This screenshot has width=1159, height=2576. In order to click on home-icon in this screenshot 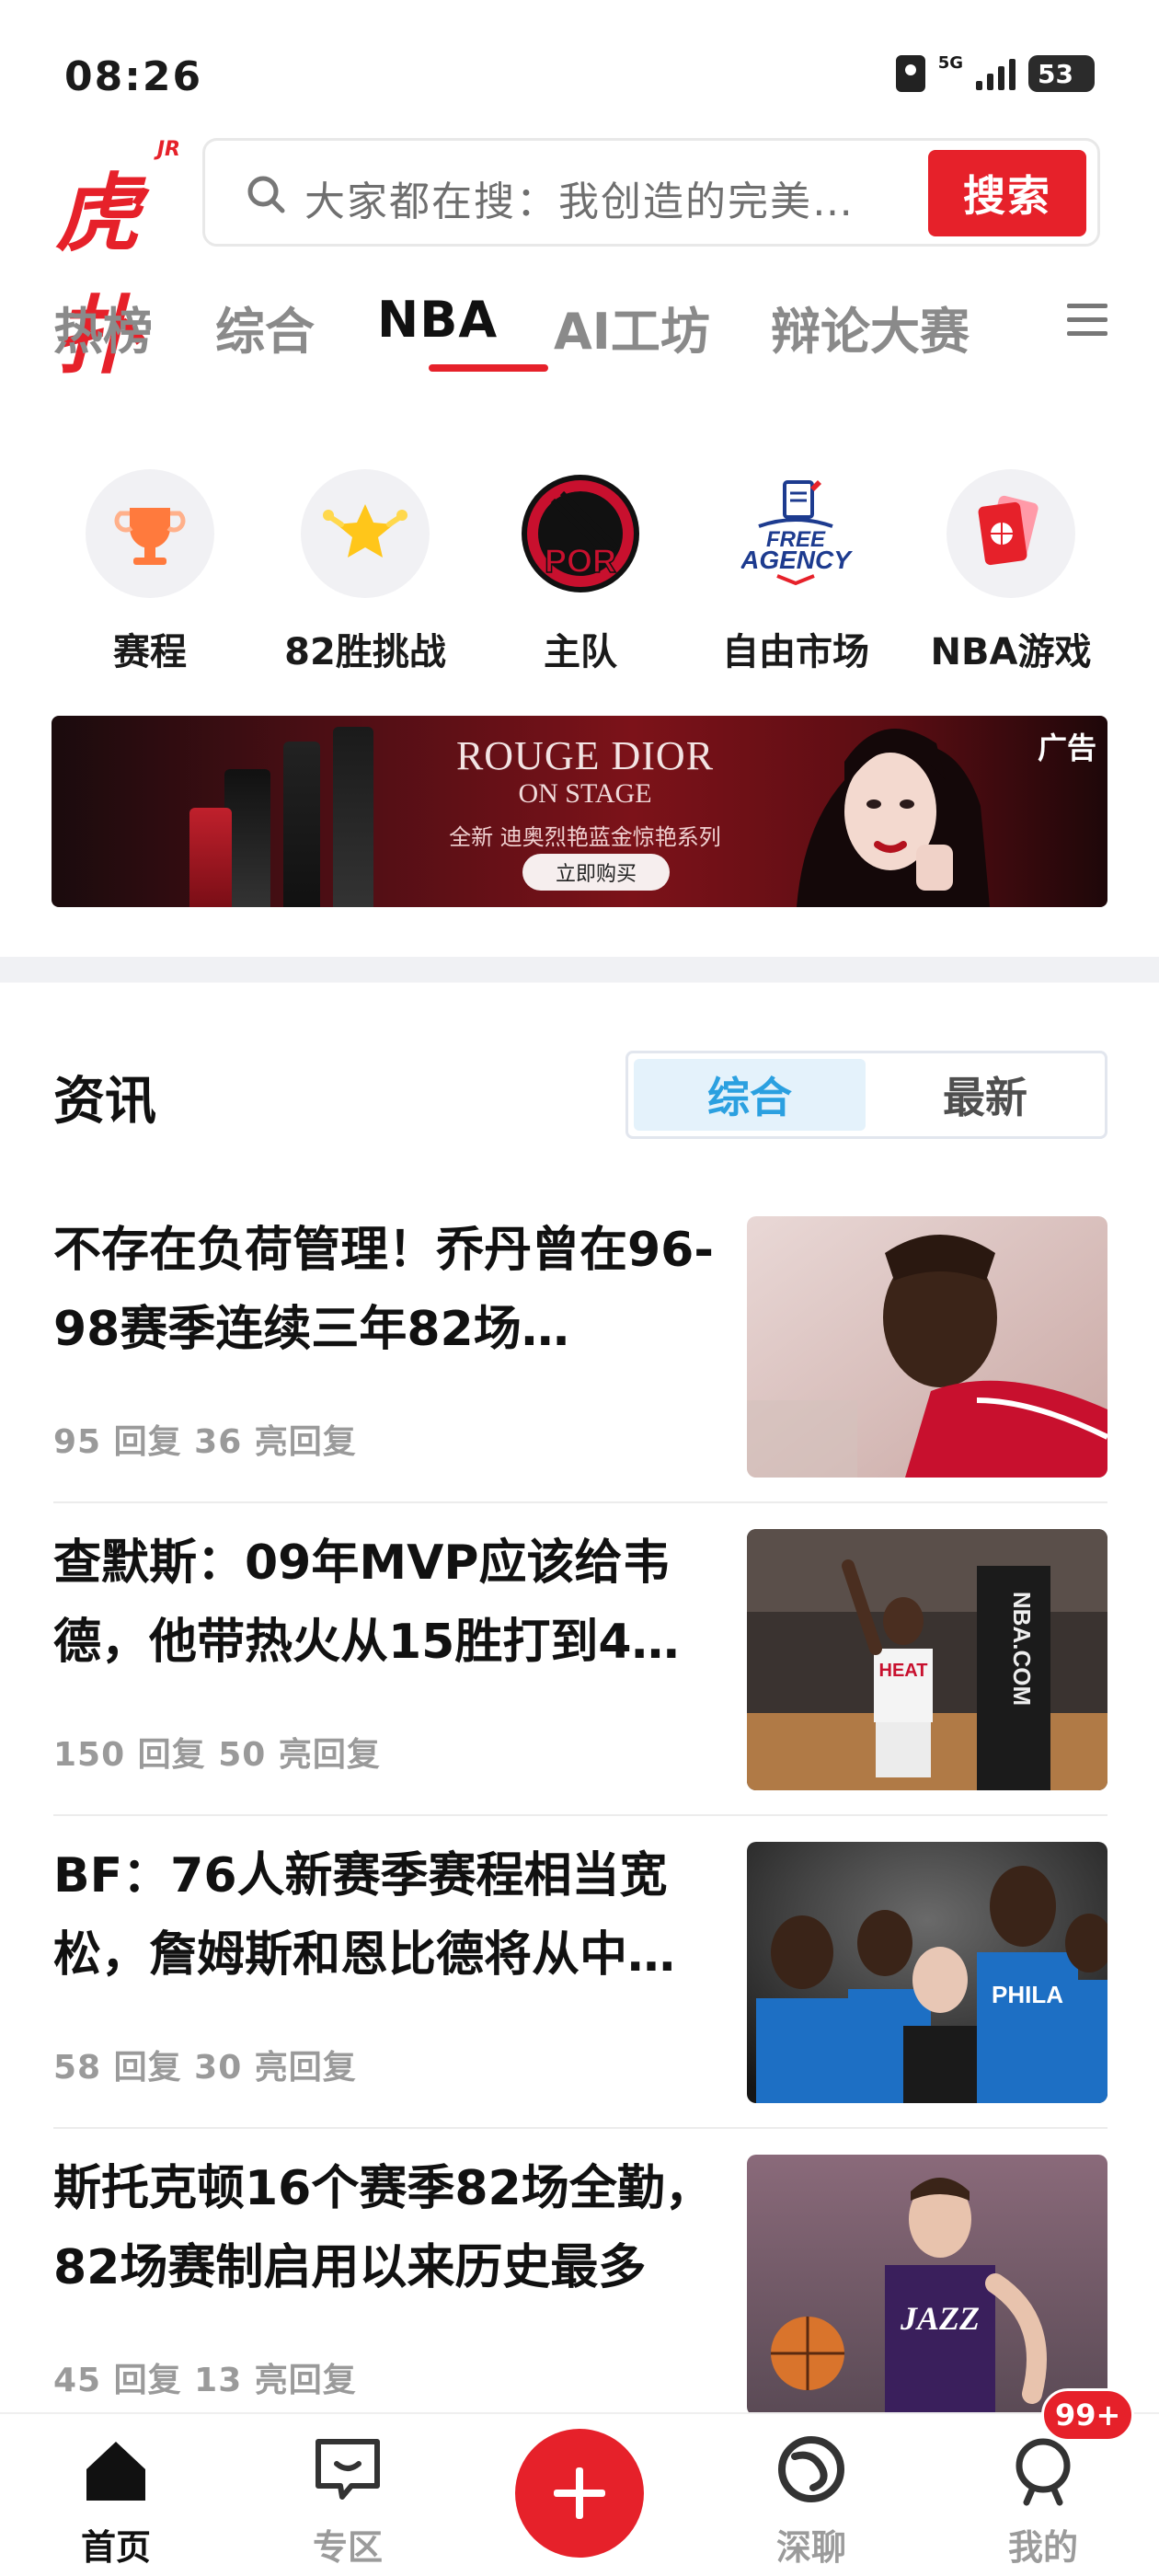, I will do `click(115, 2471)`.